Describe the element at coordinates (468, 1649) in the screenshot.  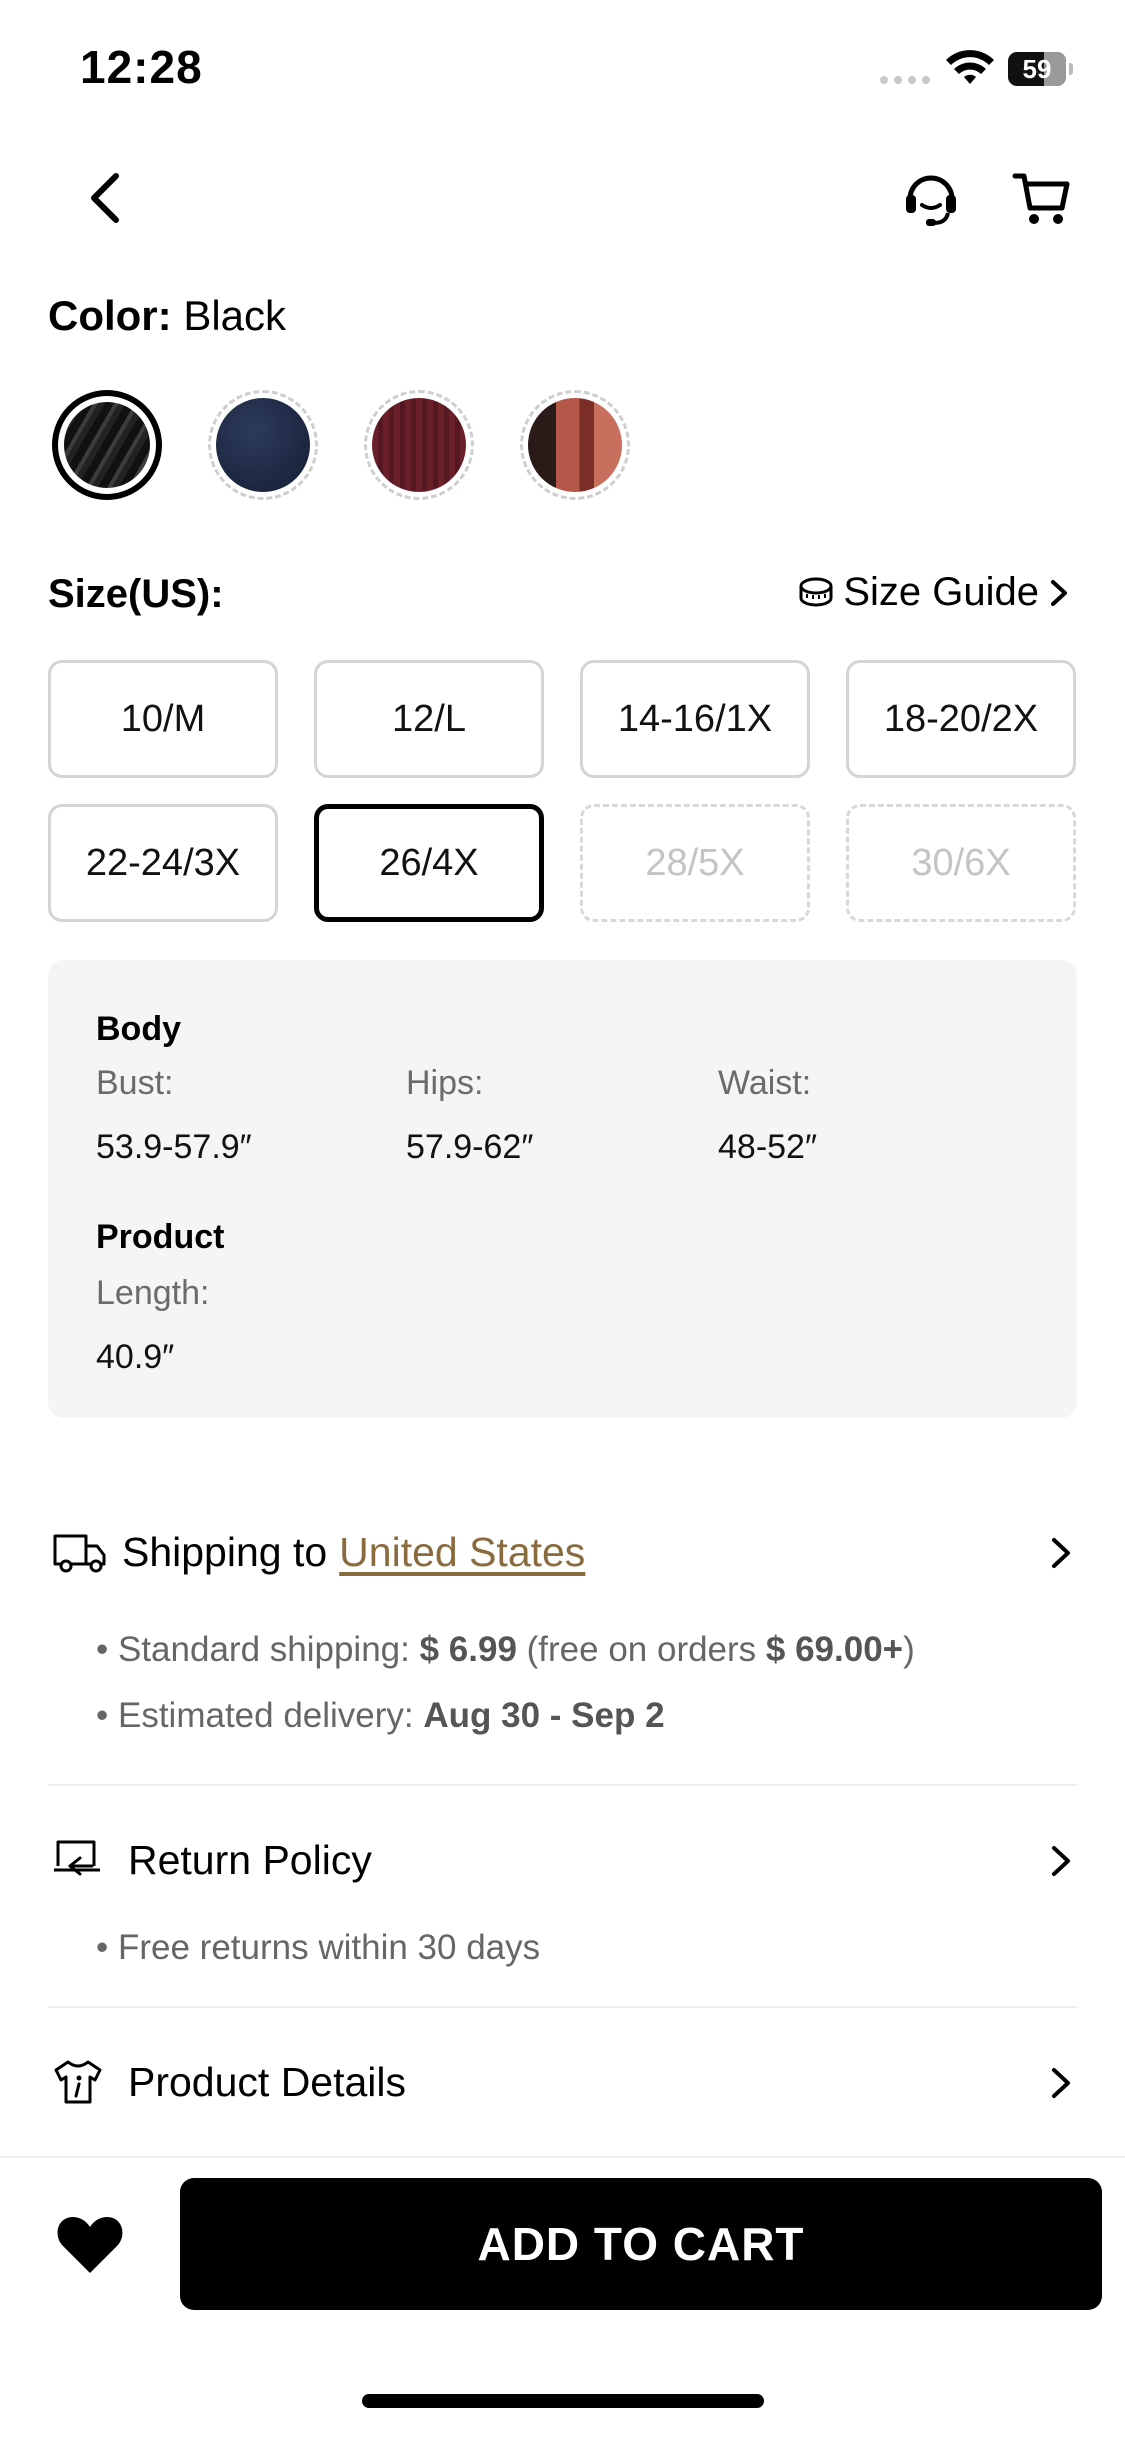
I see `standard-shipping-price: $ 6.99` at that location.